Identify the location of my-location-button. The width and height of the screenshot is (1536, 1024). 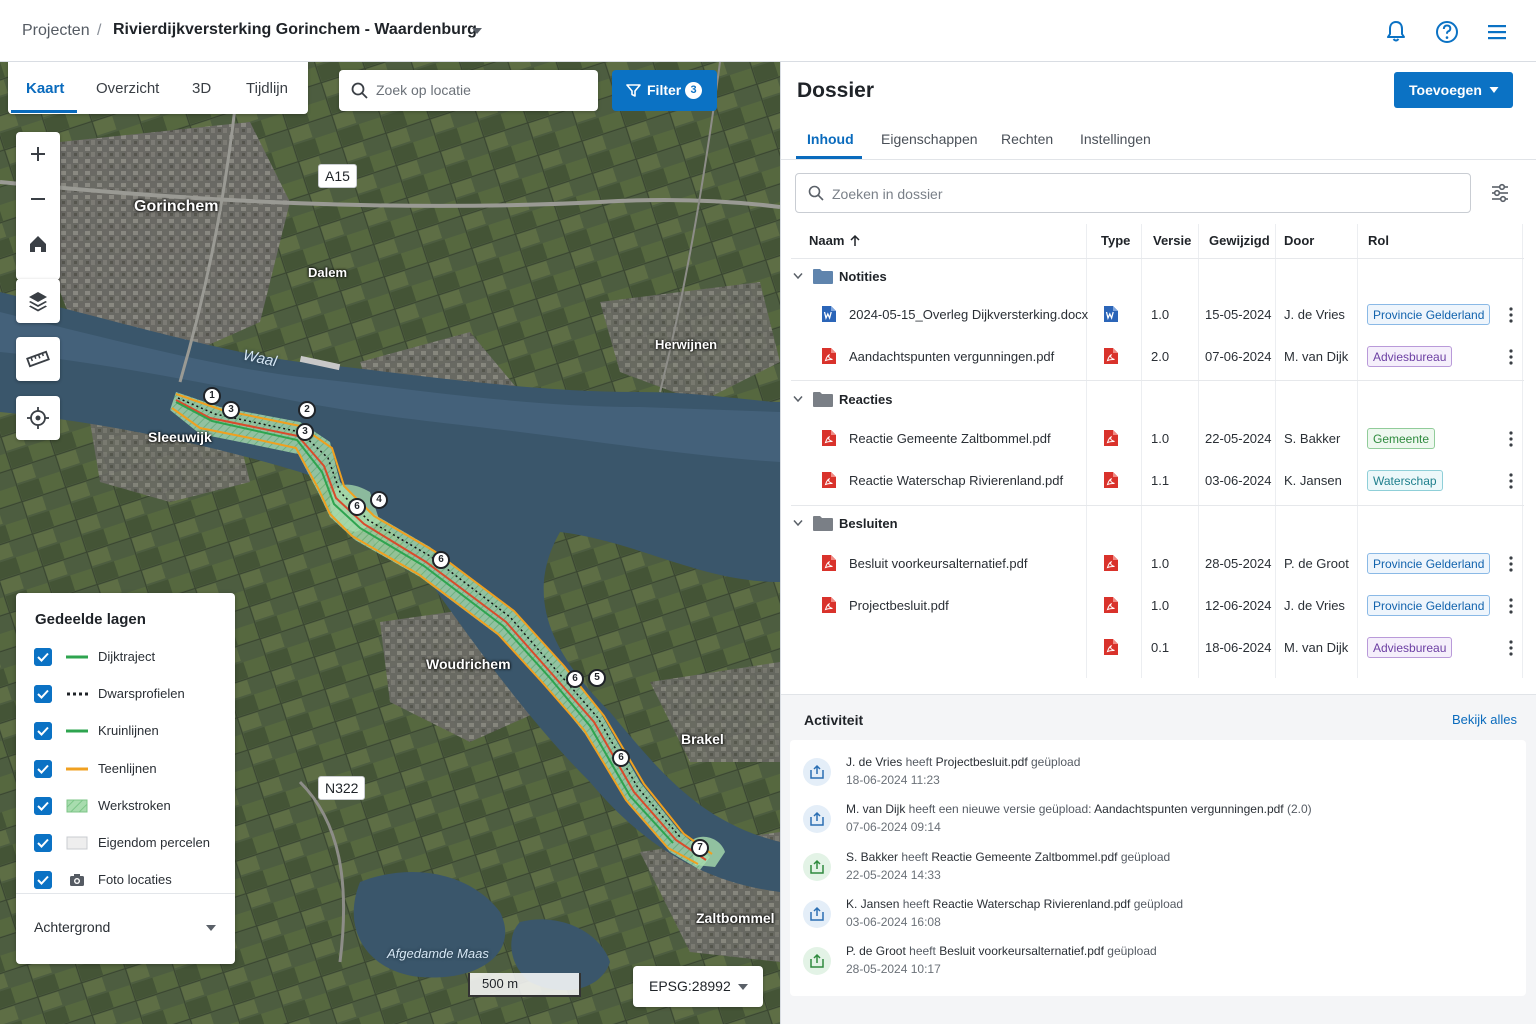
(38, 418).